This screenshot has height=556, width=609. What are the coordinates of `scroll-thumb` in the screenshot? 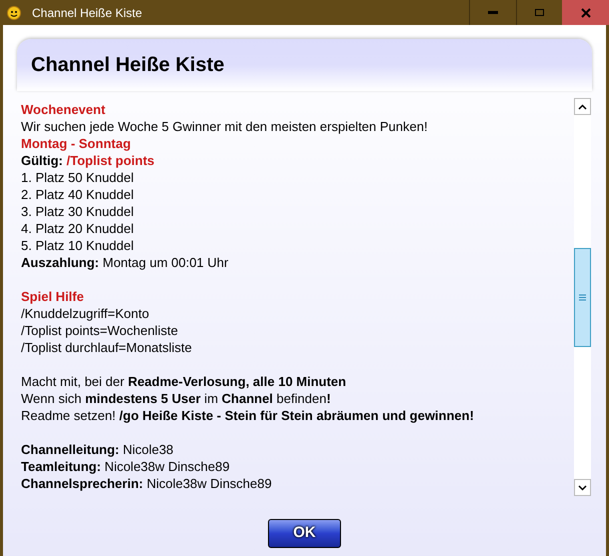 It's located at (582, 297).